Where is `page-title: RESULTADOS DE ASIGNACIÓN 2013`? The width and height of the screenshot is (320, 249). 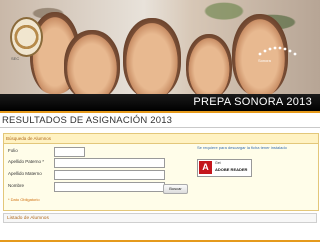 page-title: RESULTADOS DE ASIGNACIÓN 2013 is located at coordinates (87, 120).